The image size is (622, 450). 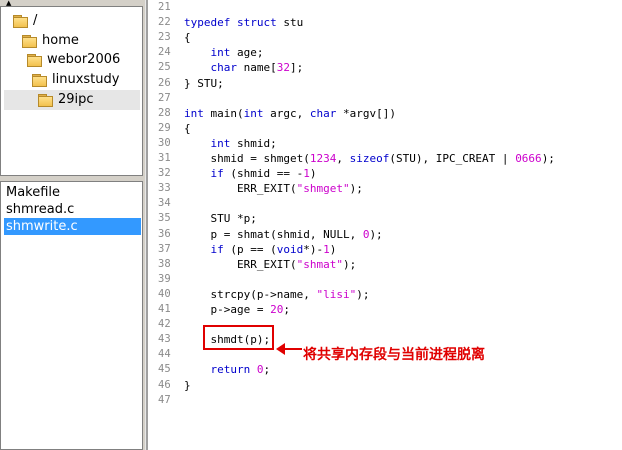 What do you see at coordinates (72, 192) in the screenshot?
I see `file-item-makefile: Makefile` at bounding box center [72, 192].